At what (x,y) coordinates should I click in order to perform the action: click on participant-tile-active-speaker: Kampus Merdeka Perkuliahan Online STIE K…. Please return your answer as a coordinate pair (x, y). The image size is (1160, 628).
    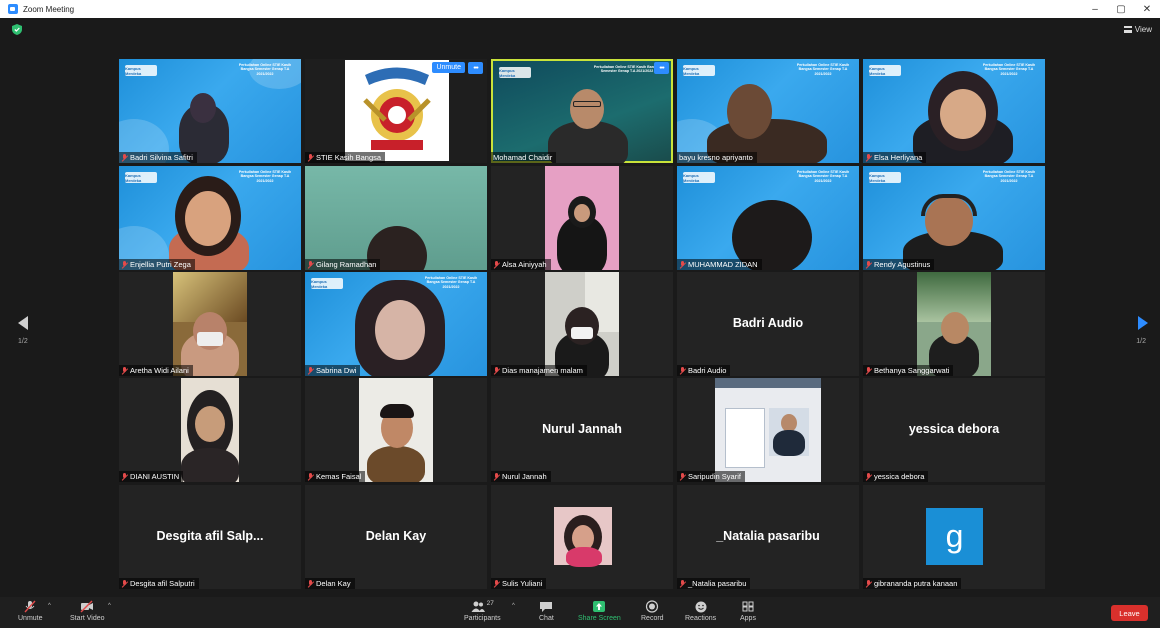
    Looking at the image, I should click on (582, 111).